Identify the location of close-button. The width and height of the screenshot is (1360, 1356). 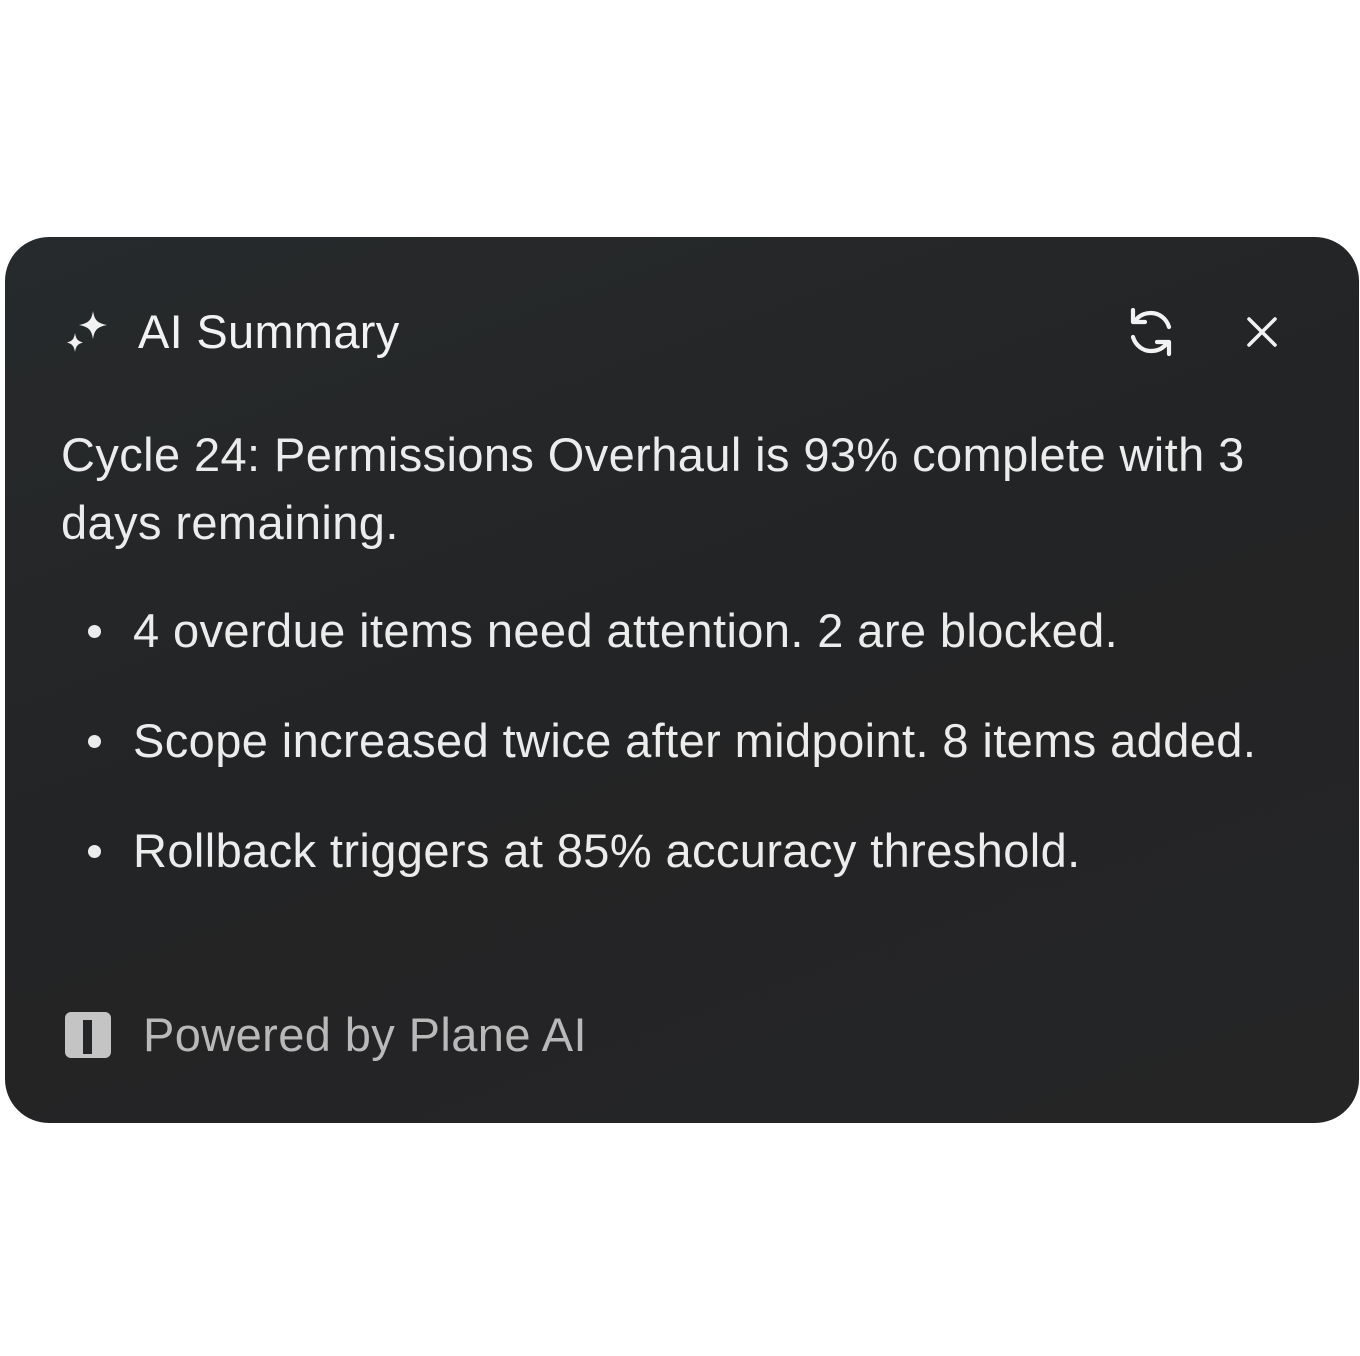
(1262, 334).